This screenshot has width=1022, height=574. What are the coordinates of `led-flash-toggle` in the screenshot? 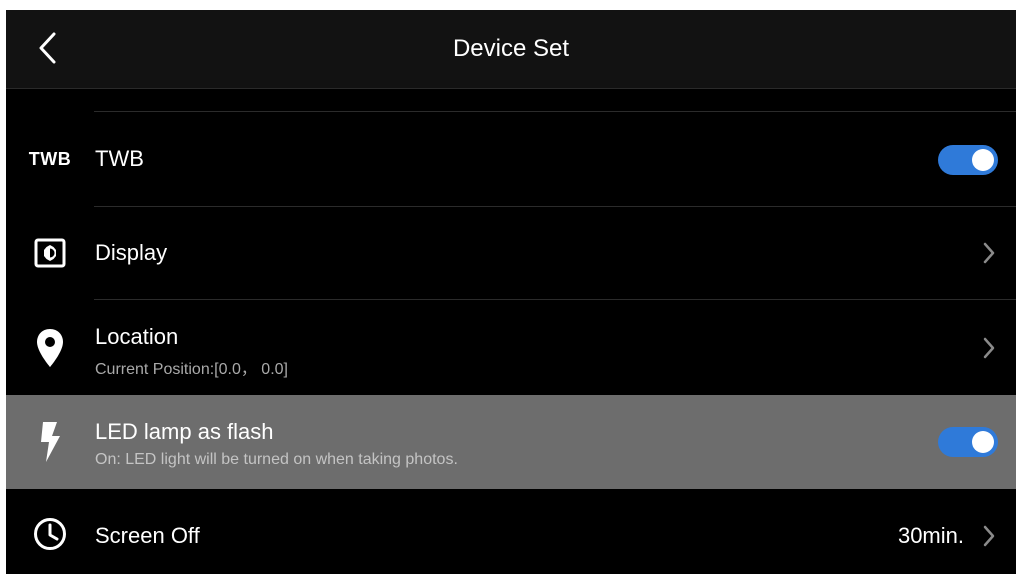 It's located at (968, 442).